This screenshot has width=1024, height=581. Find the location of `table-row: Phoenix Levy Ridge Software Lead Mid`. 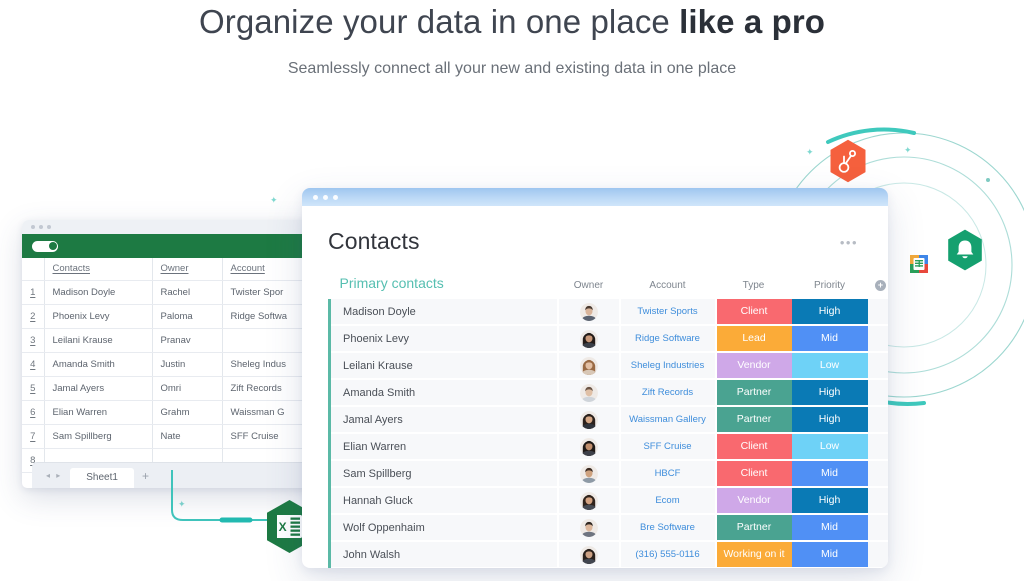

table-row: Phoenix Levy Ridge Software Lead Mid is located at coordinates (608, 339).